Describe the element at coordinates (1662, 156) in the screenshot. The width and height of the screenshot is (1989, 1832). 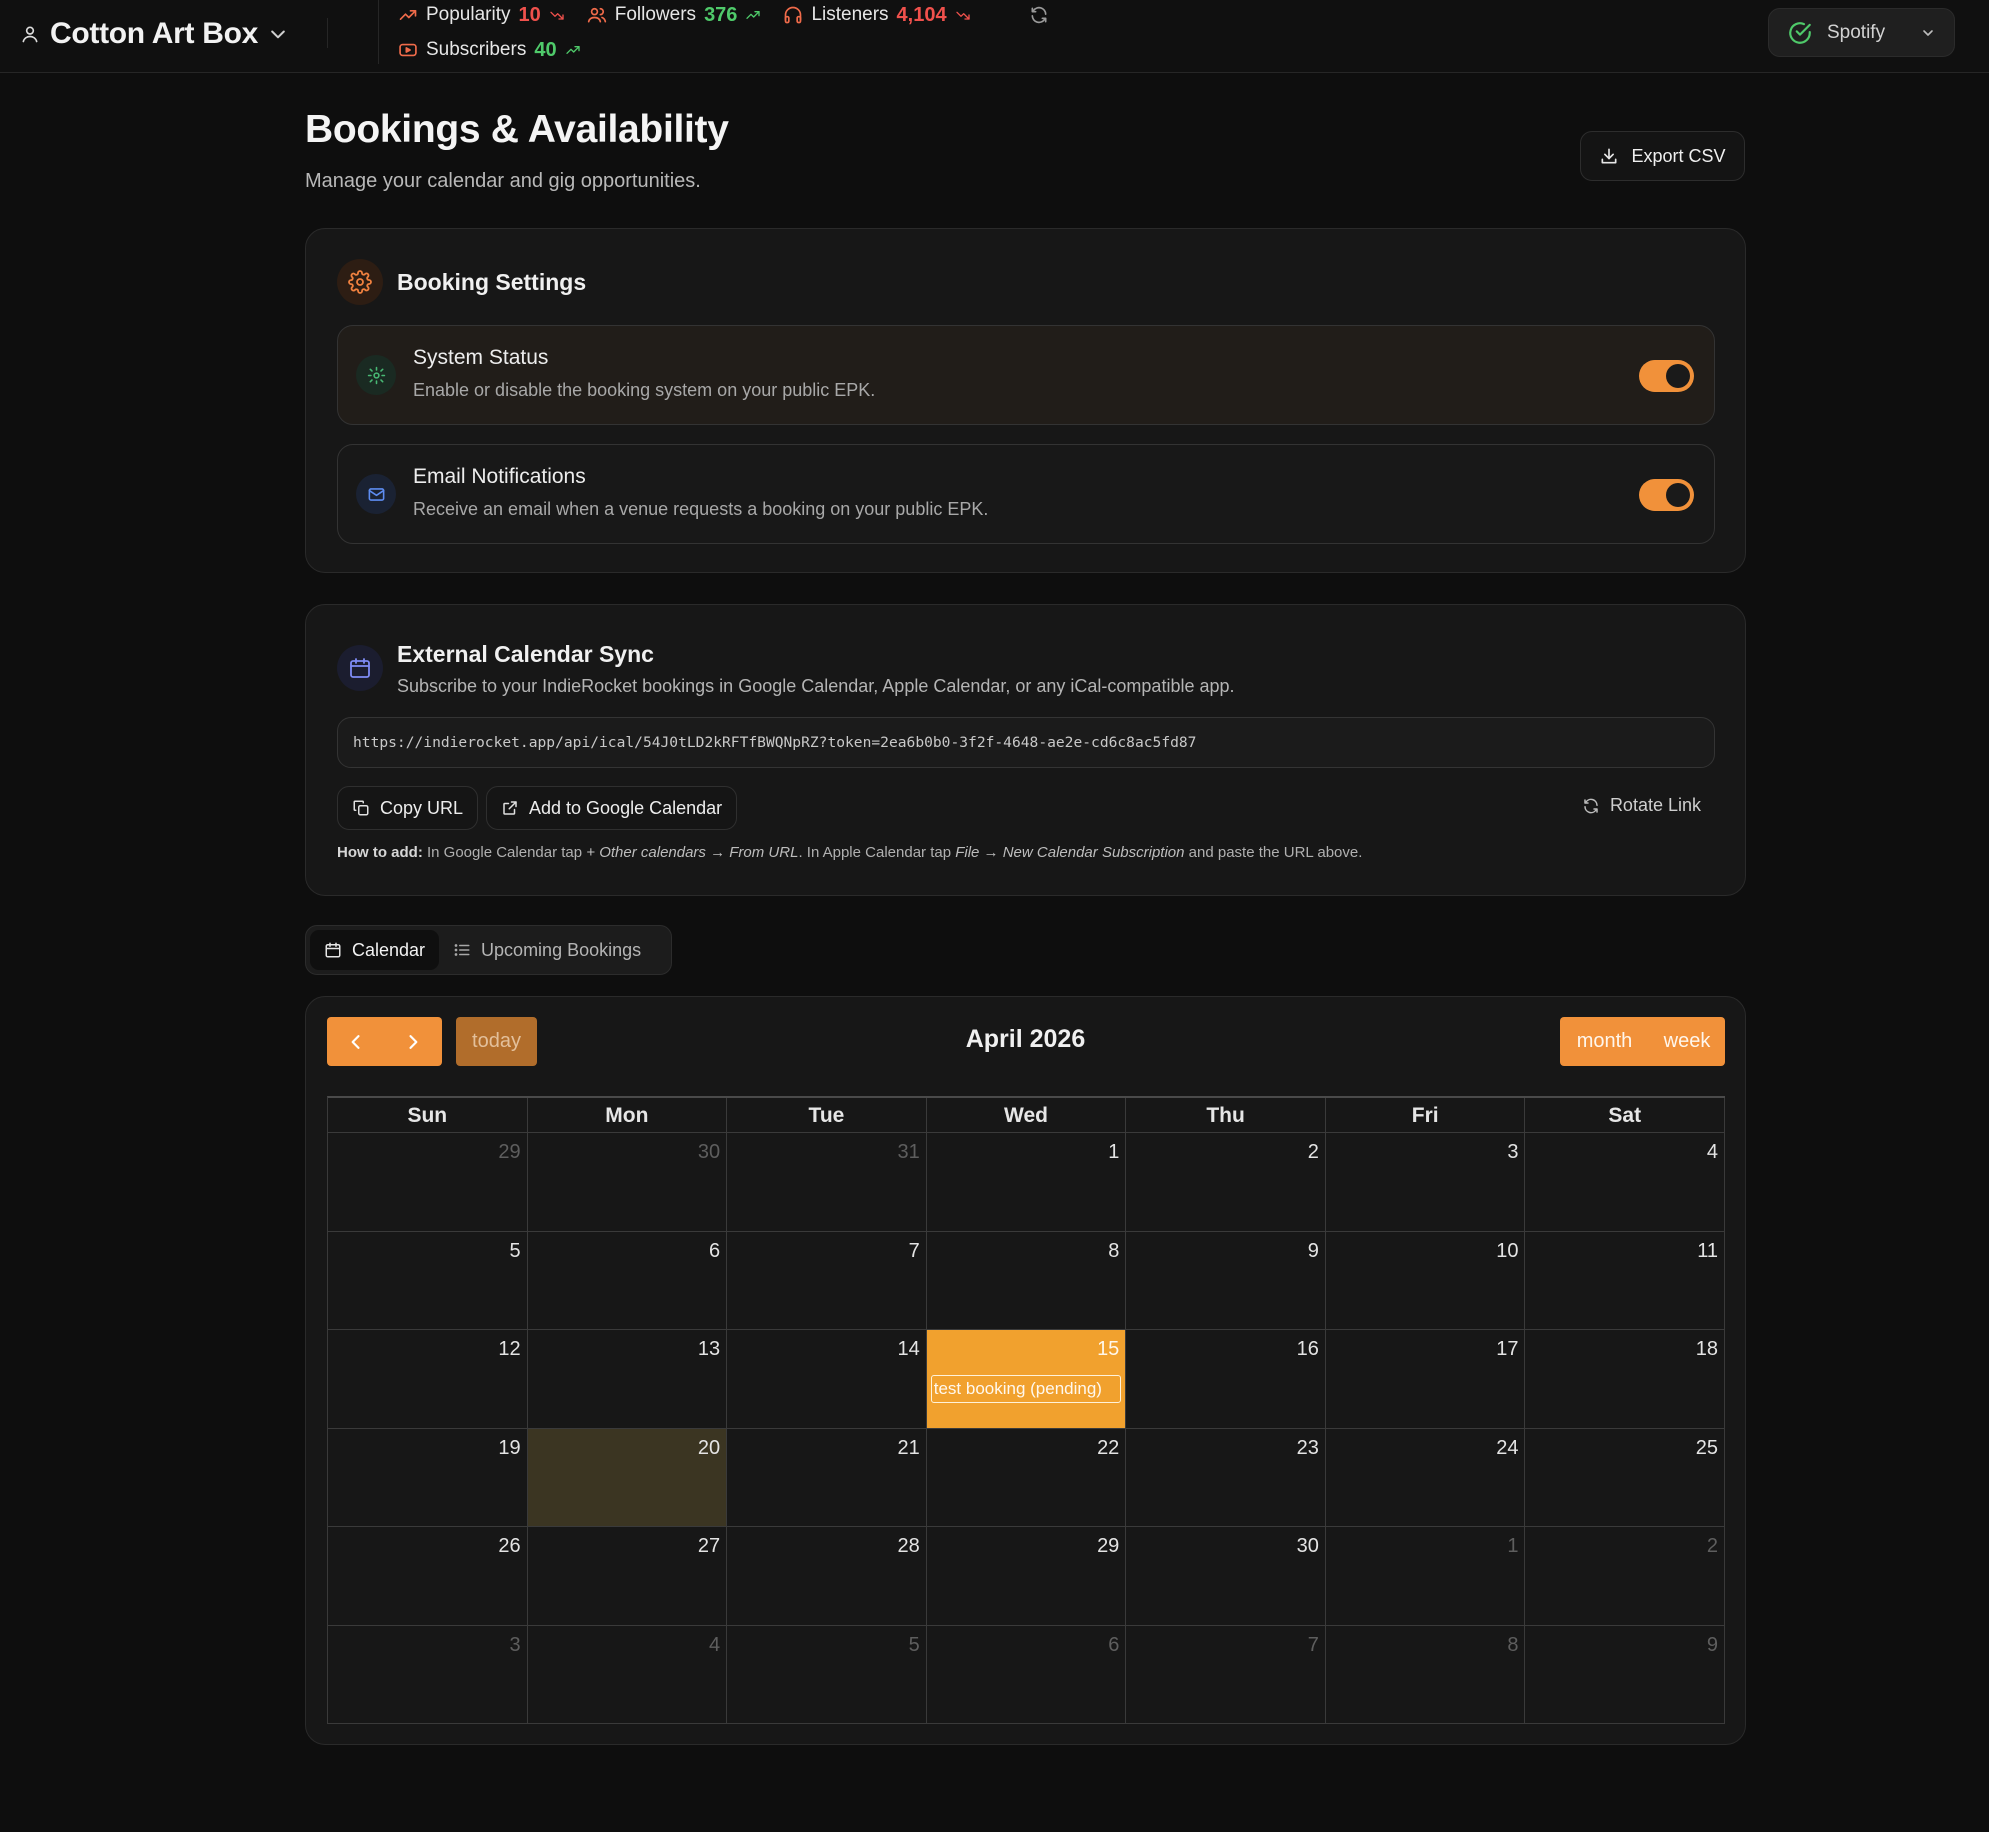
I see `export-csv-button: Export CSV` at that location.